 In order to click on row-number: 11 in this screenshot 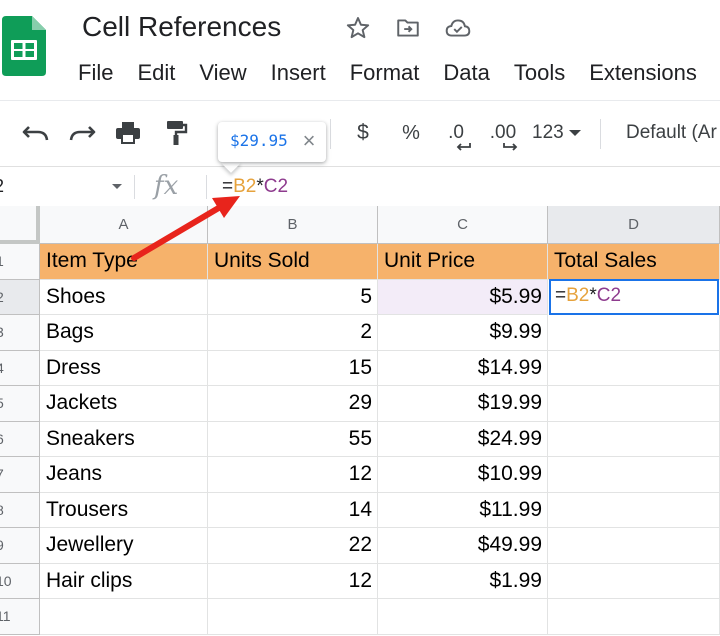, I will do `click(5, 616)`.